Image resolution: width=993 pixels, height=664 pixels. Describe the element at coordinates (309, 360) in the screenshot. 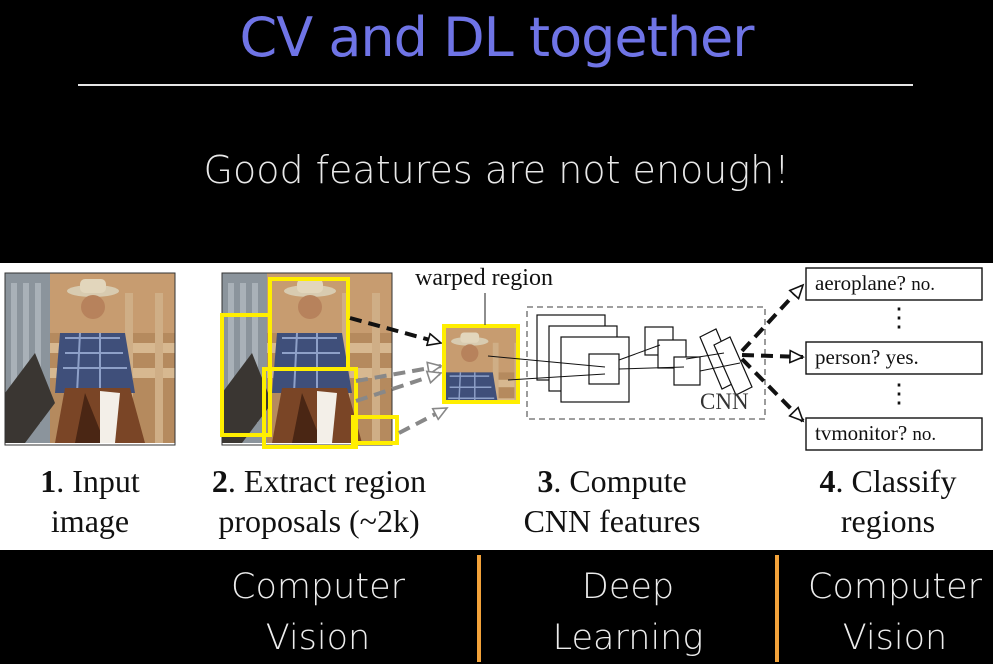

I see `proposals-image` at that location.